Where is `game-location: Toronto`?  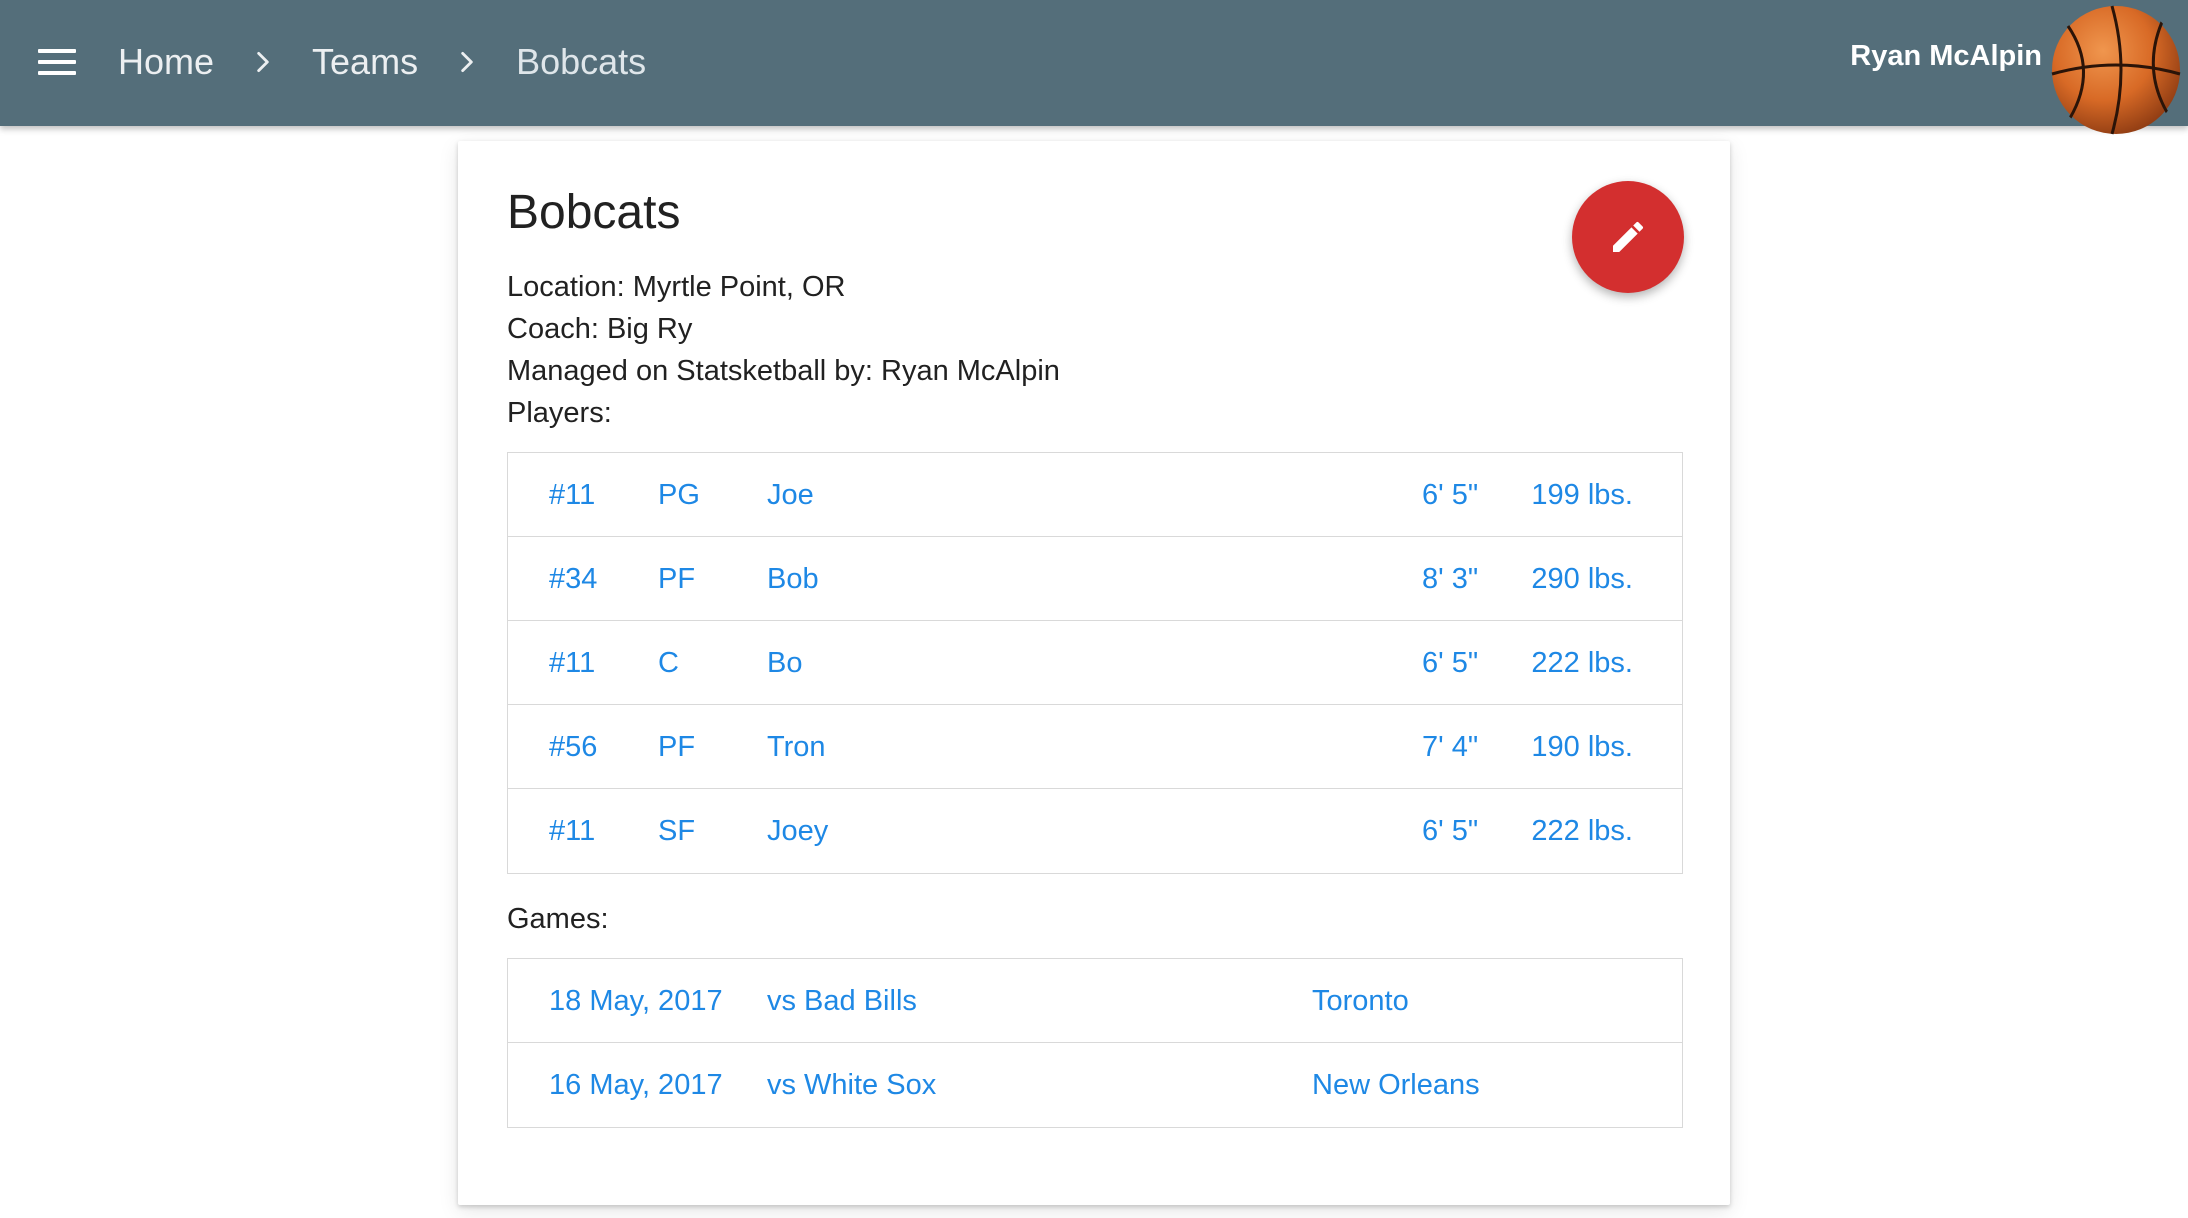
game-location: Toronto is located at coordinates (1360, 1001).